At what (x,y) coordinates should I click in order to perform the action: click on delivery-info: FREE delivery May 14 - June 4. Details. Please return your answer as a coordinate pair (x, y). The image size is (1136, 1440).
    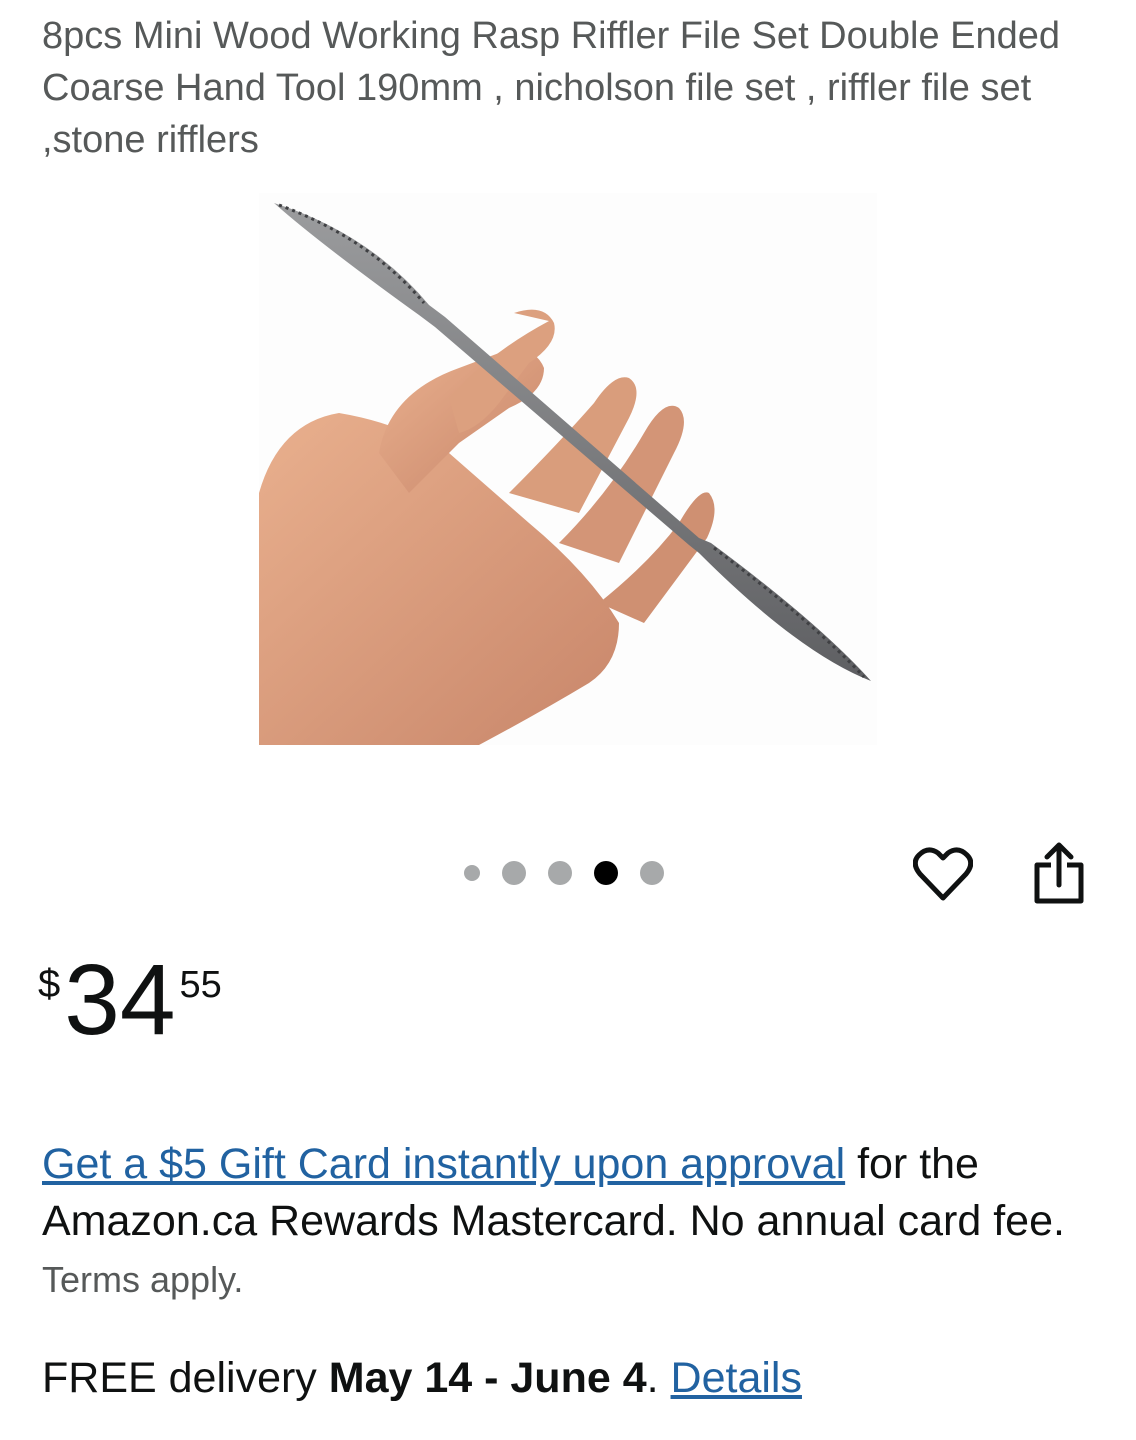
    Looking at the image, I should click on (577, 1378).